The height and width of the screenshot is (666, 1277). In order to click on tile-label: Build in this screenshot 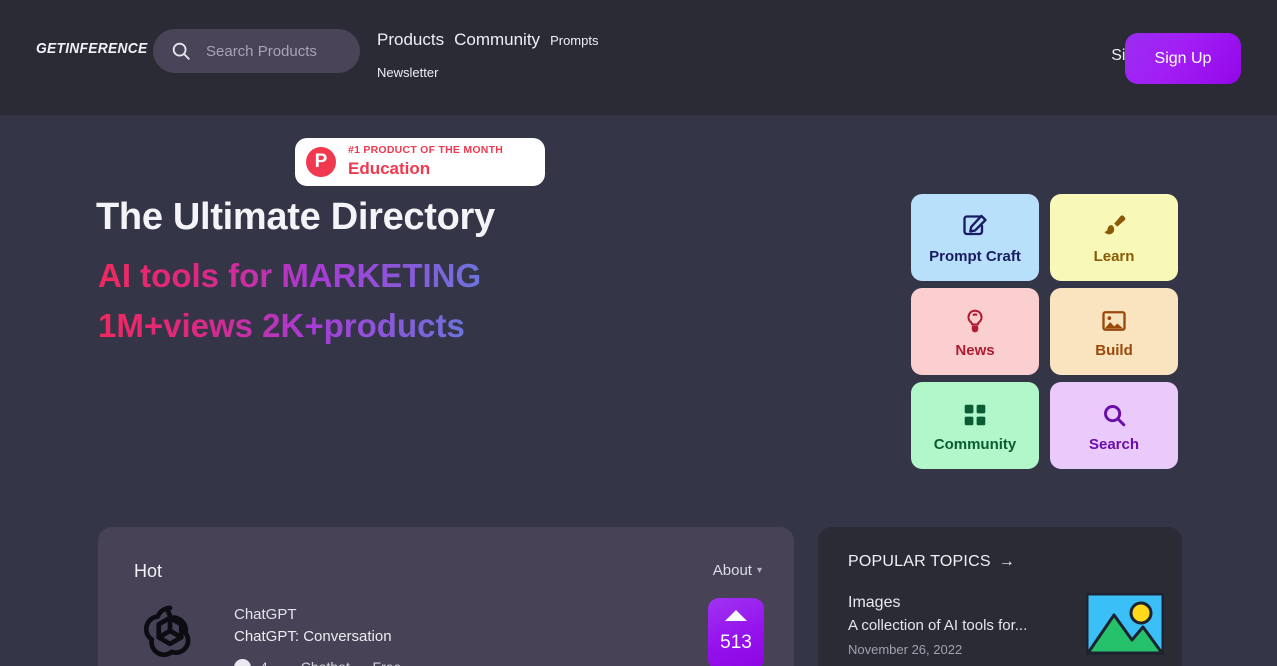, I will do `click(1114, 350)`.